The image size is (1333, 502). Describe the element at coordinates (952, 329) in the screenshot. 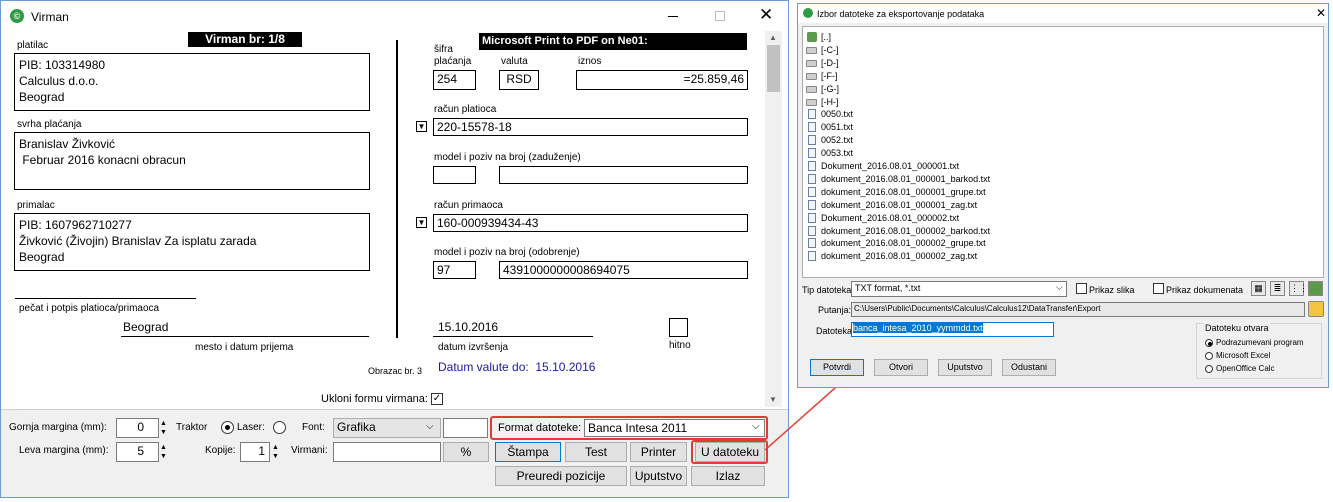

I see `datoteka-input: banca_intesa_2010_yymmdd.txt` at that location.